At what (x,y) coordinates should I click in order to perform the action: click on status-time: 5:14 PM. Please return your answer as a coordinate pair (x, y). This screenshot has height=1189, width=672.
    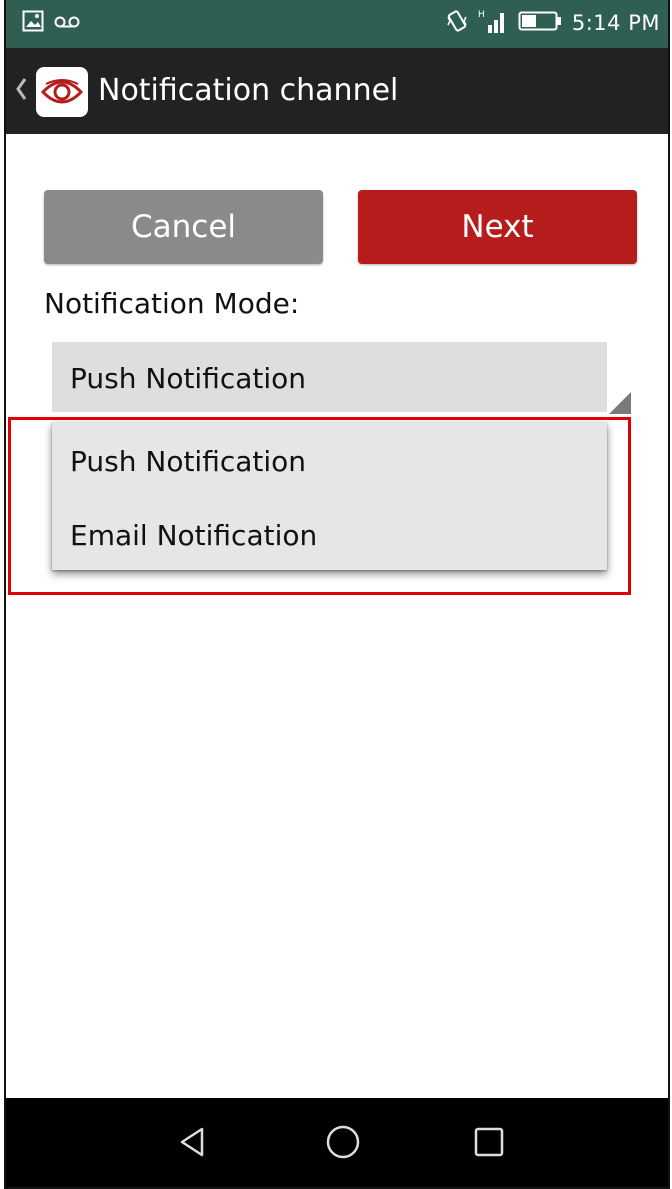
    Looking at the image, I should click on (615, 23).